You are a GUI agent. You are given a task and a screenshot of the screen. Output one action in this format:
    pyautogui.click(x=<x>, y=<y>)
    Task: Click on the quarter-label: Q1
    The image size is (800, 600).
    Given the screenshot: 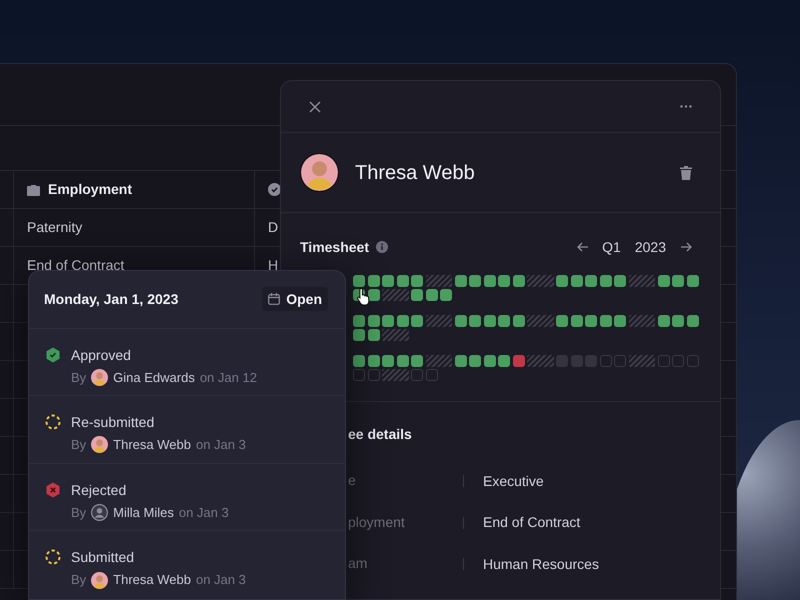 What is the action you would take?
    pyautogui.click(x=611, y=247)
    